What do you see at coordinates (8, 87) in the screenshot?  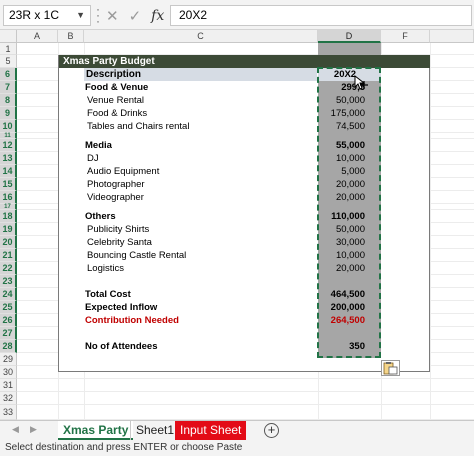 I see `row-header: 7` at bounding box center [8, 87].